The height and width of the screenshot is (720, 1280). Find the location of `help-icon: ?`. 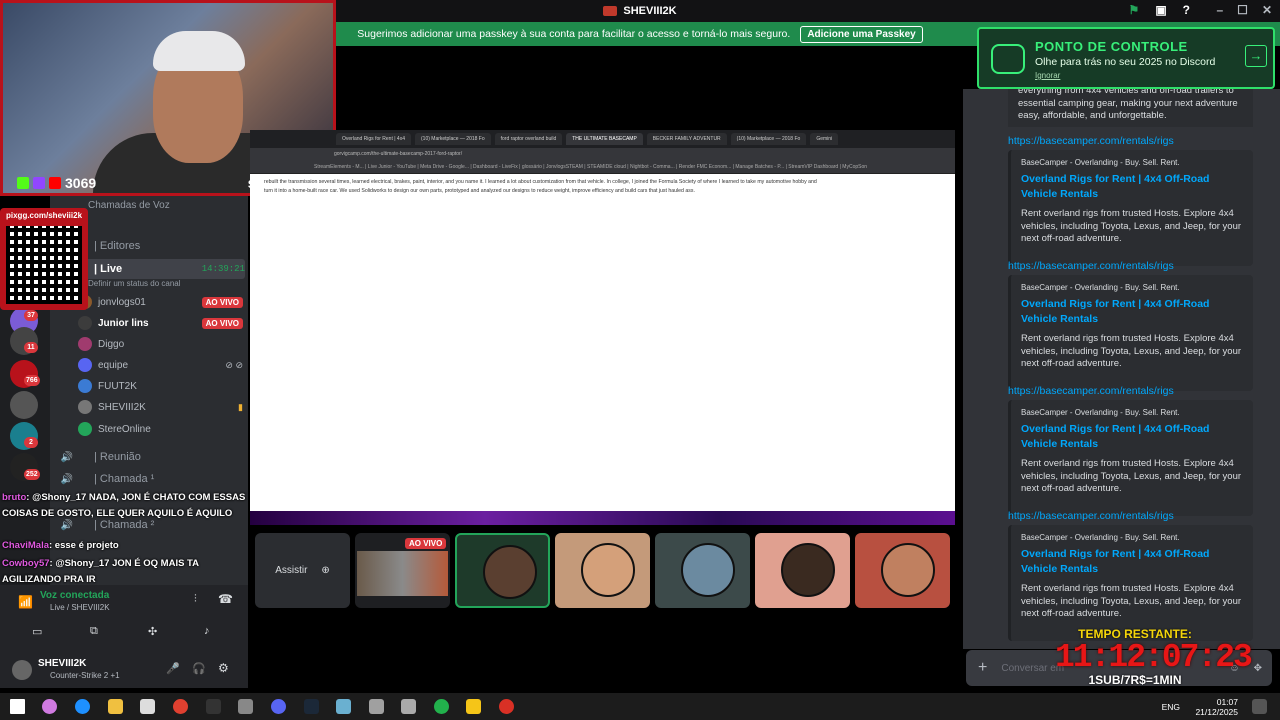

help-icon: ? is located at coordinates (1186, 10).